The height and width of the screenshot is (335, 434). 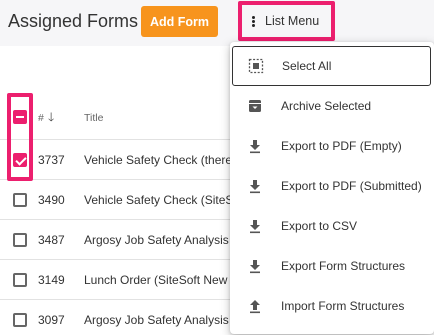 What do you see at coordinates (51, 118) in the screenshot?
I see `sort-arrow-down-icon: 🡓` at bounding box center [51, 118].